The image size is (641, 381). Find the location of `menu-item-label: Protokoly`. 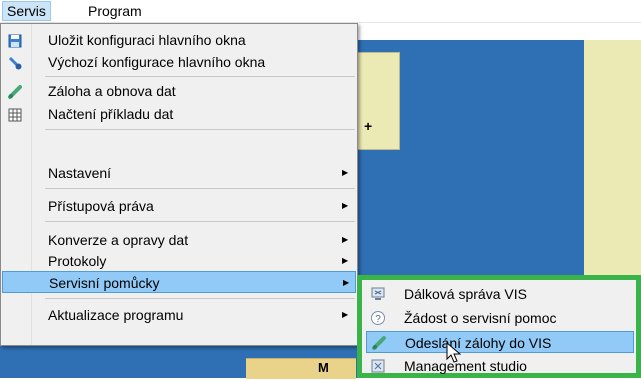

menu-item-label: Protokoly is located at coordinates (77, 261).